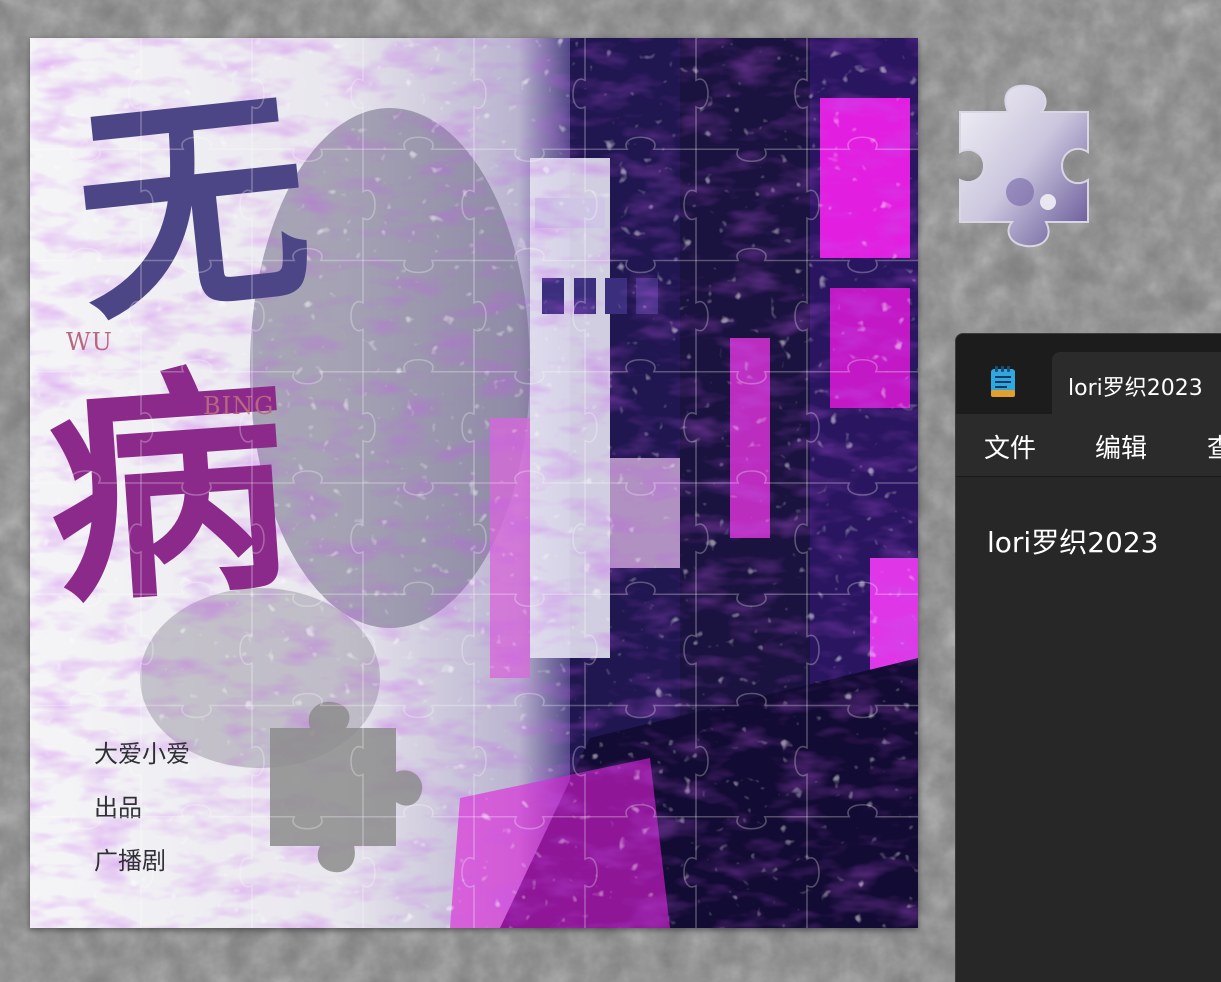  What do you see at coordinates (1024, 166) in the screenshot?
I see `loose-puzzle-piece` at bounding box center [1024, 166].